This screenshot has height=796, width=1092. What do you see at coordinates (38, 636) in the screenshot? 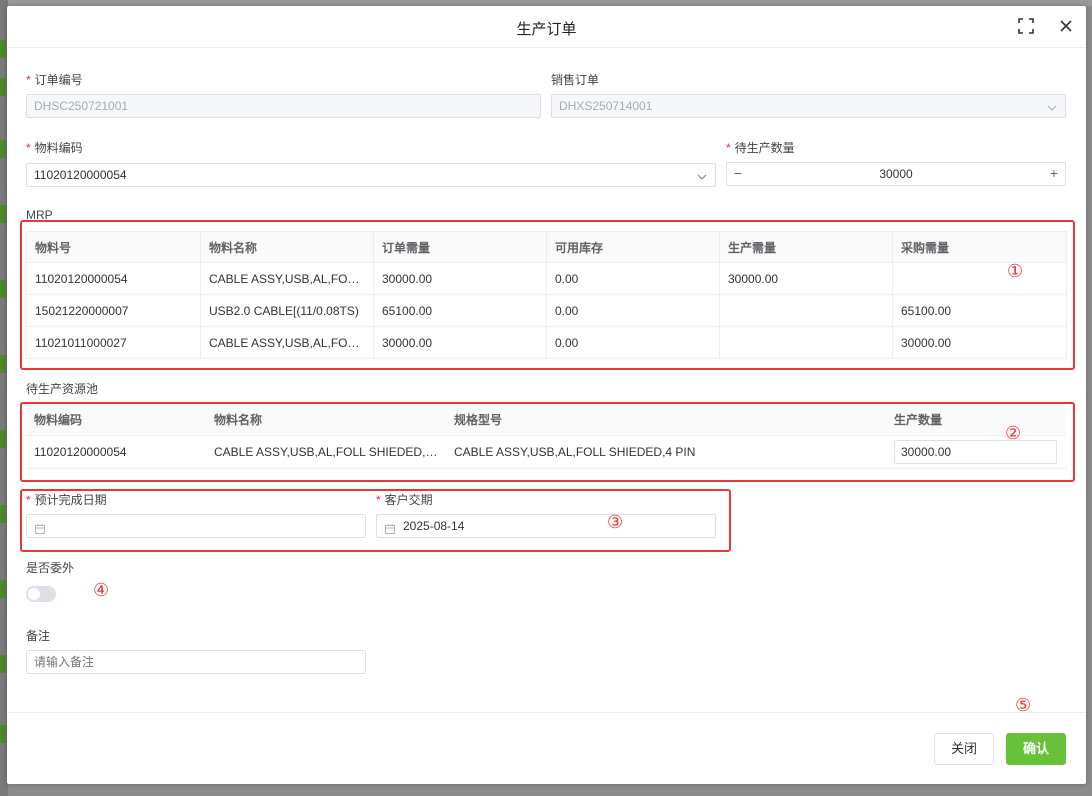
I see `remark-label: 备注` at bounding box center [38, 636].